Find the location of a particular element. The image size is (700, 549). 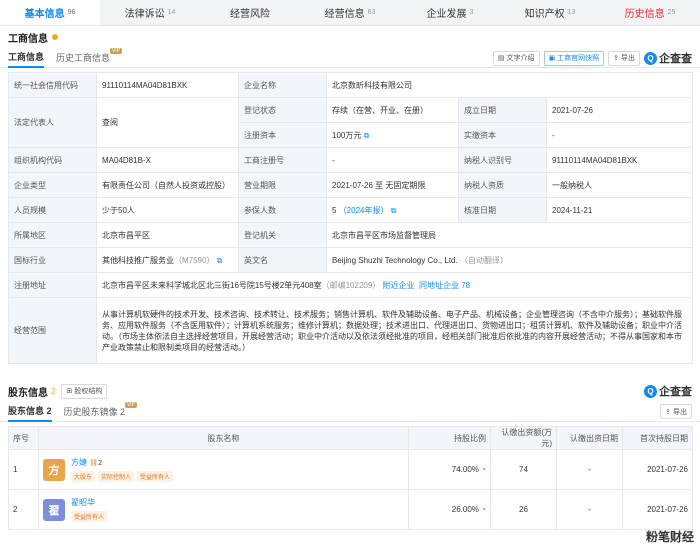

english-name-note: （自动翻译） is located at coordinates (483, 260).